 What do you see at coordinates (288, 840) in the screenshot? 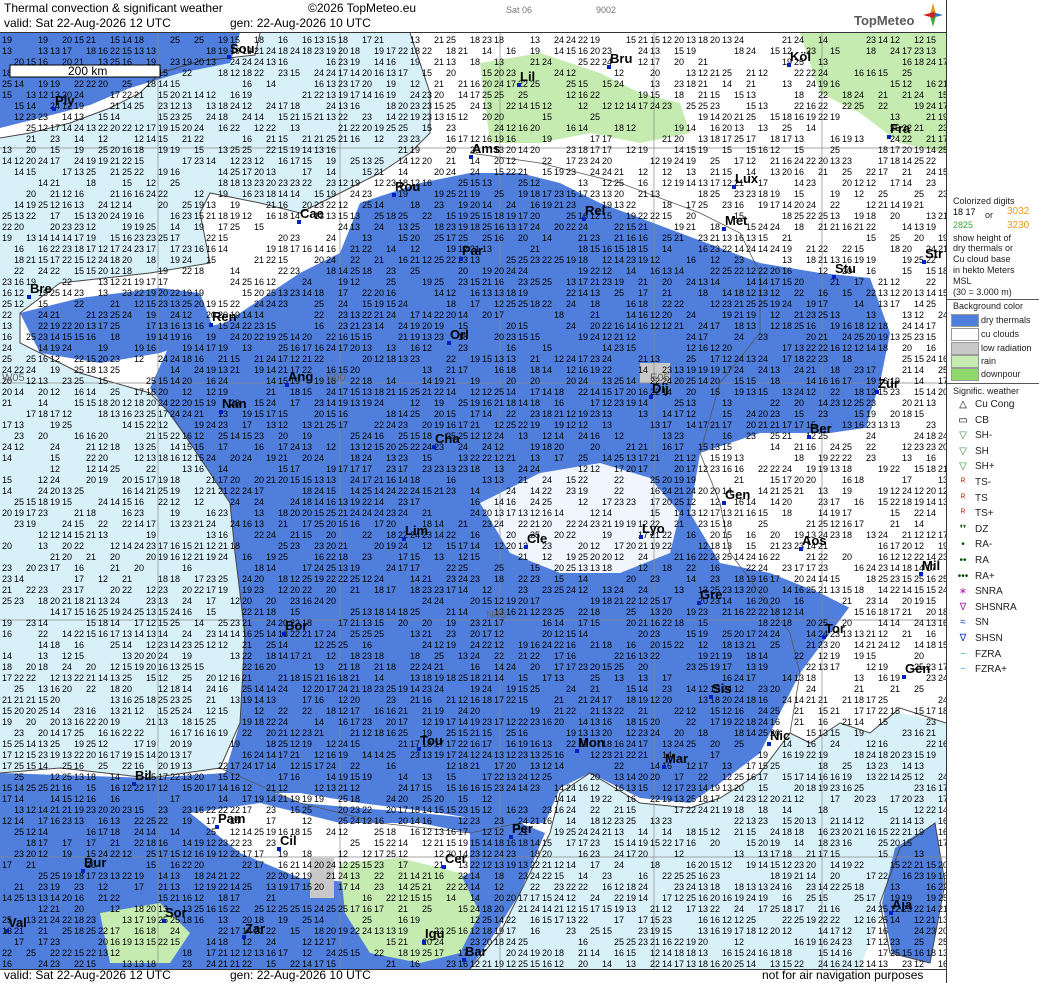
I see `city-label-cil: Cil` at bounding box center [288, 840].